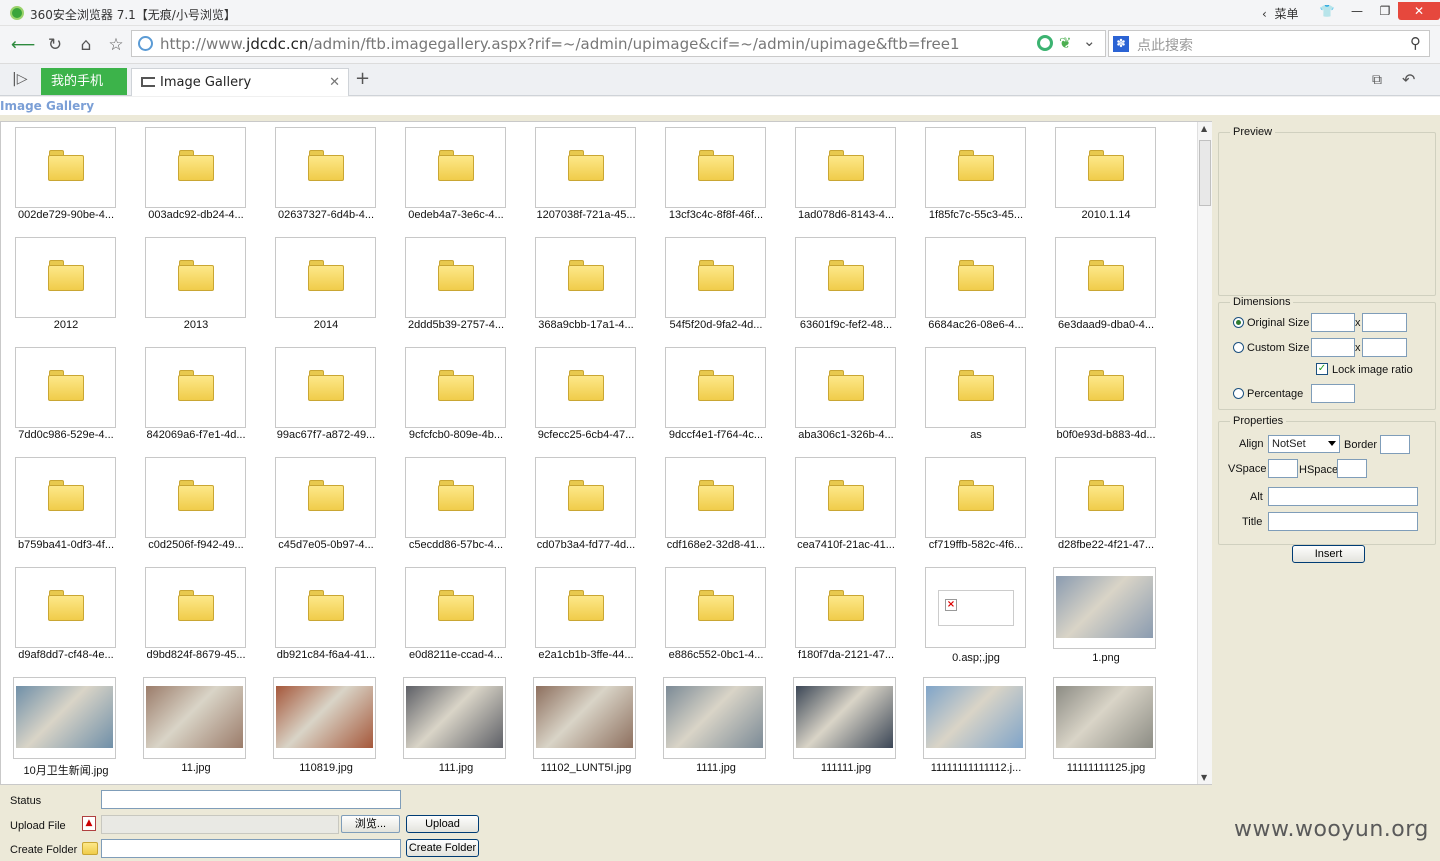 Image resolution: width=1440 pixels, height=861 pixels. What do you see at coordinates (456, 768) in the screenshot?
I see `item-caption: 111.jpg` at bounding box center [456, 768].